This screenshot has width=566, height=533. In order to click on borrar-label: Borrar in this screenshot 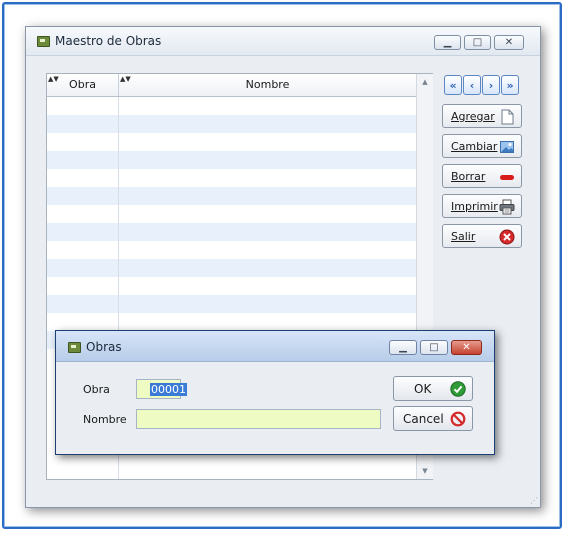, I will do `click(468, 176)`.